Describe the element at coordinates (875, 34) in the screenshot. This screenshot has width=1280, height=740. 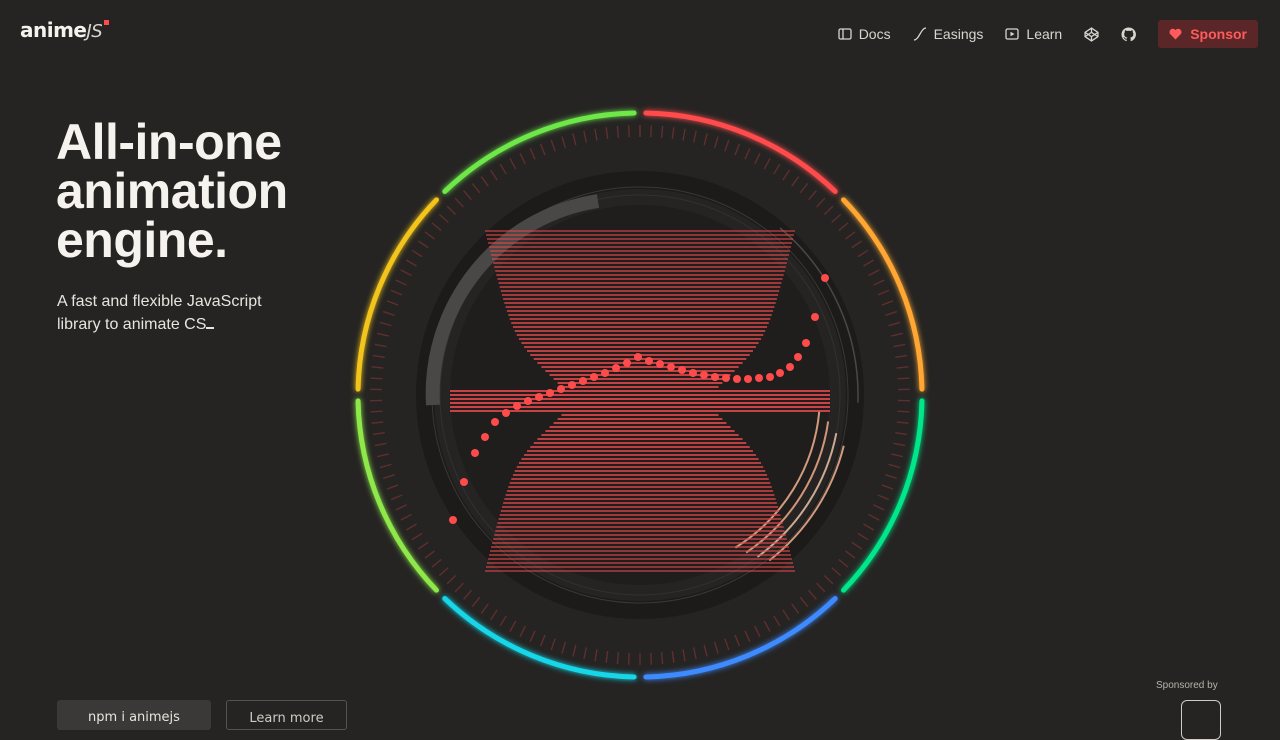
I see `nav-docs-label: Docs` at that location.